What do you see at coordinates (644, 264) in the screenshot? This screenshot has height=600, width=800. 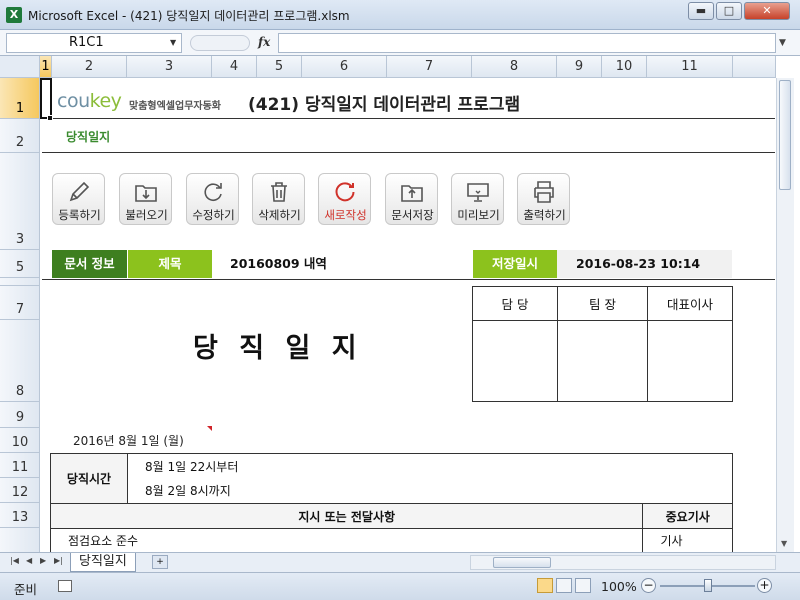 I see `saved-at-value: 2016-08-23 10:14` at bounding box center [644, 264].